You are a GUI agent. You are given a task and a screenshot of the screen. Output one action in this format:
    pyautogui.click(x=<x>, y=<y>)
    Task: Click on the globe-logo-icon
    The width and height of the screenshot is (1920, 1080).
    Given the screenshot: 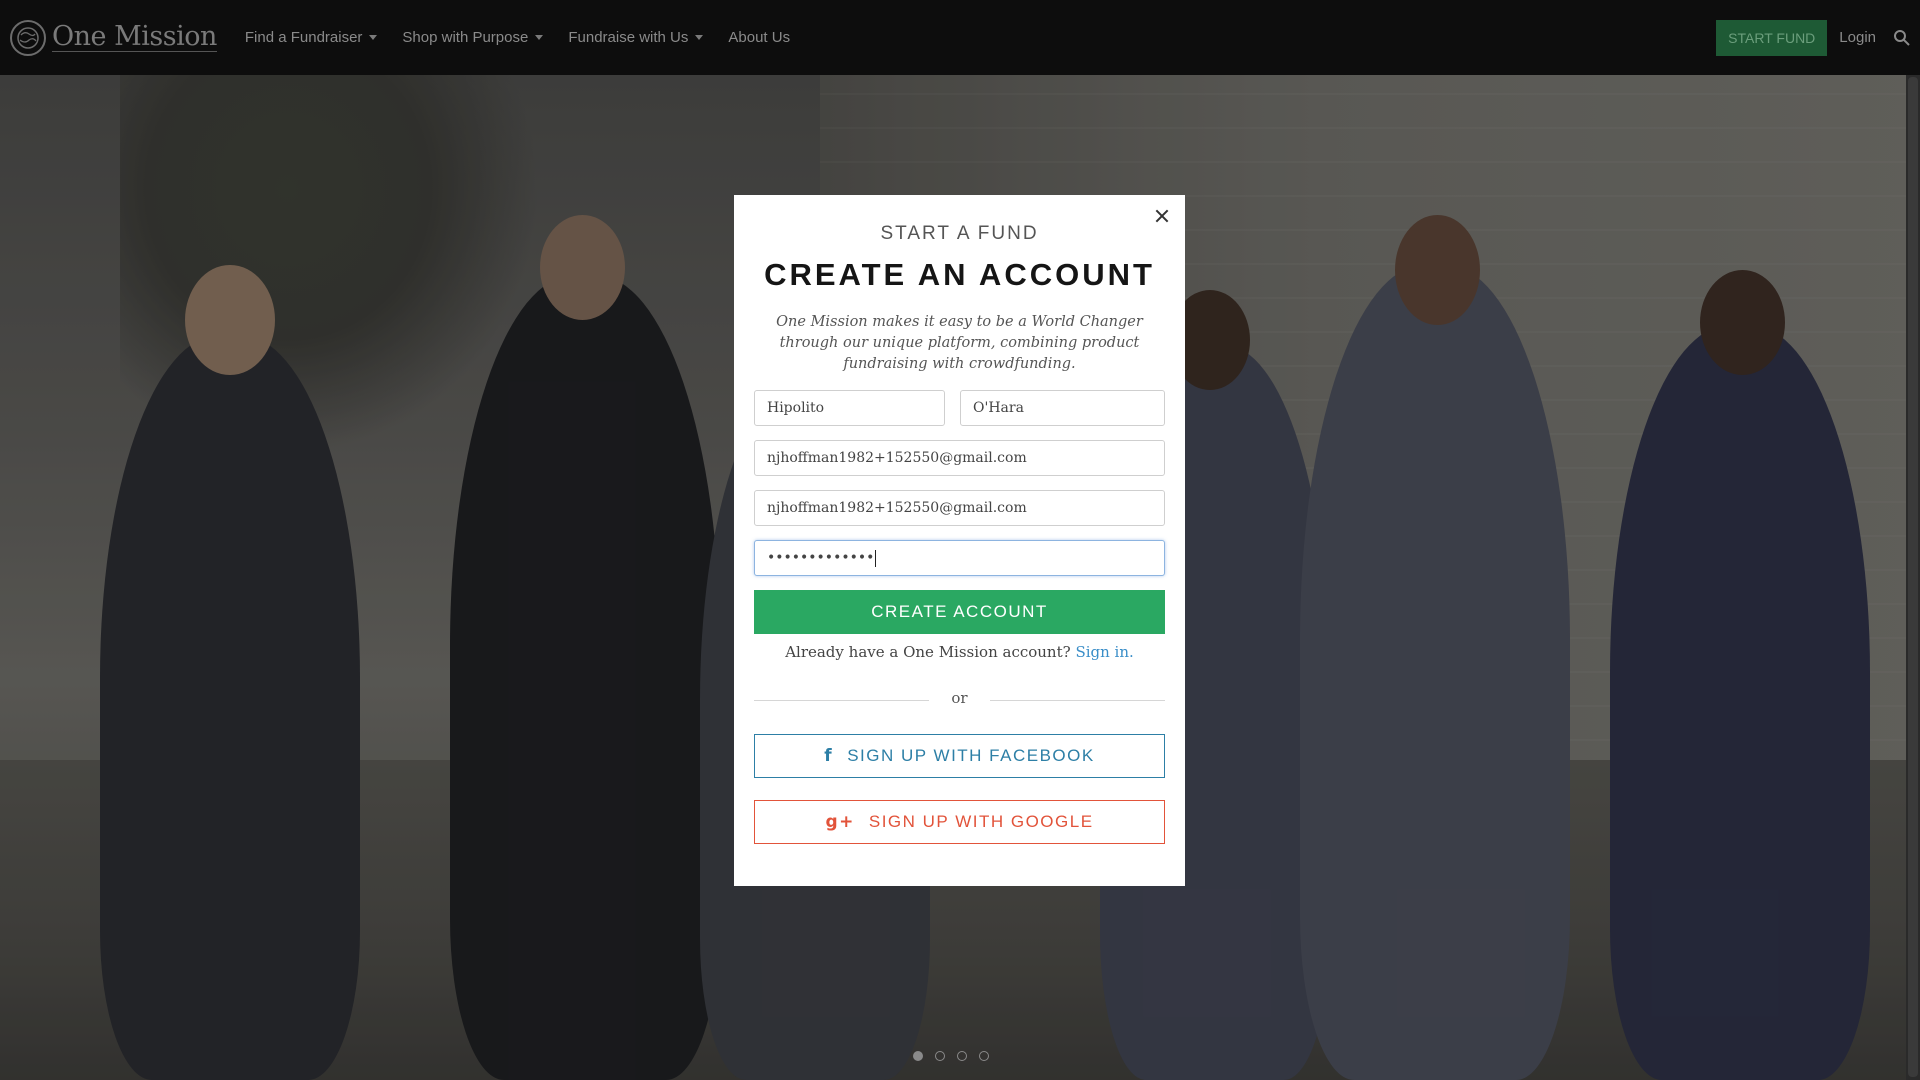 What is the action you would take?
    pyautogui.click(x=28, y=37)
    